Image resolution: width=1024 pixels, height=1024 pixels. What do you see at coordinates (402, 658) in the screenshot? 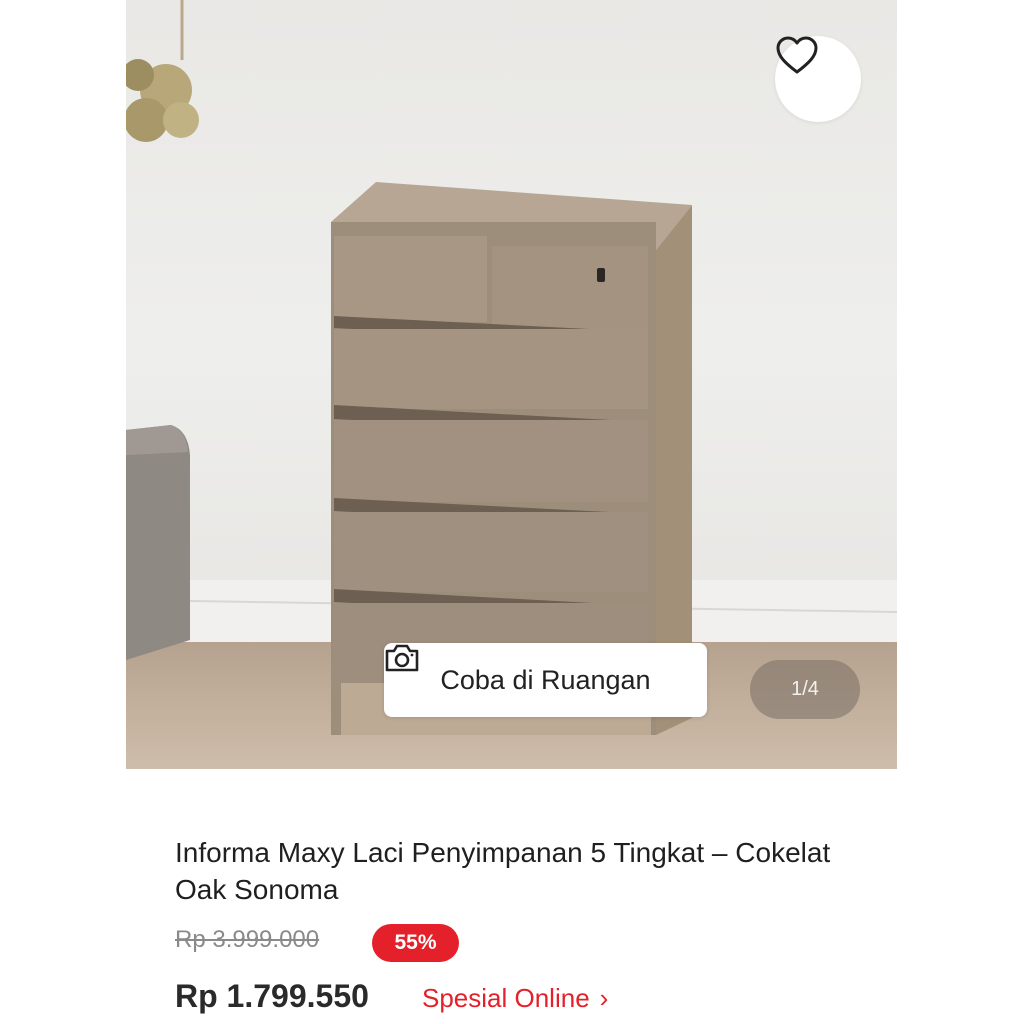
I see `camera-icon` at bounding box center [402, 658].